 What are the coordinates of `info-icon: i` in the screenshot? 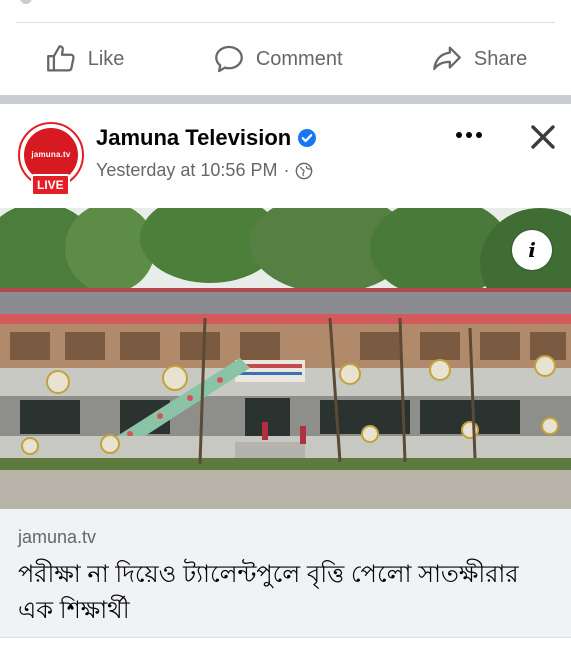 It's located at (532, 250).